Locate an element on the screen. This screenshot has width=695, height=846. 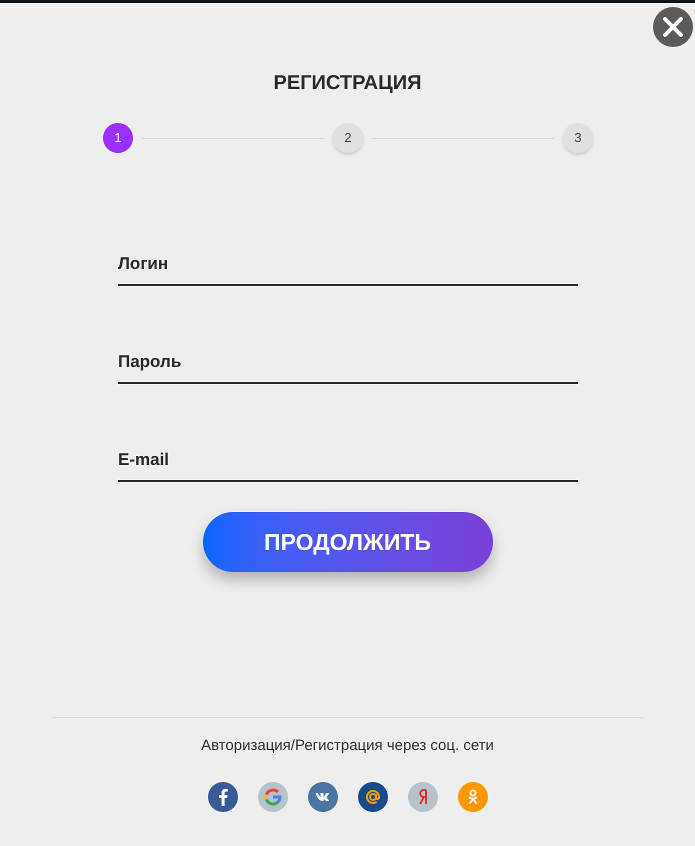
yandex-icon is located at coordinates (423, 797).